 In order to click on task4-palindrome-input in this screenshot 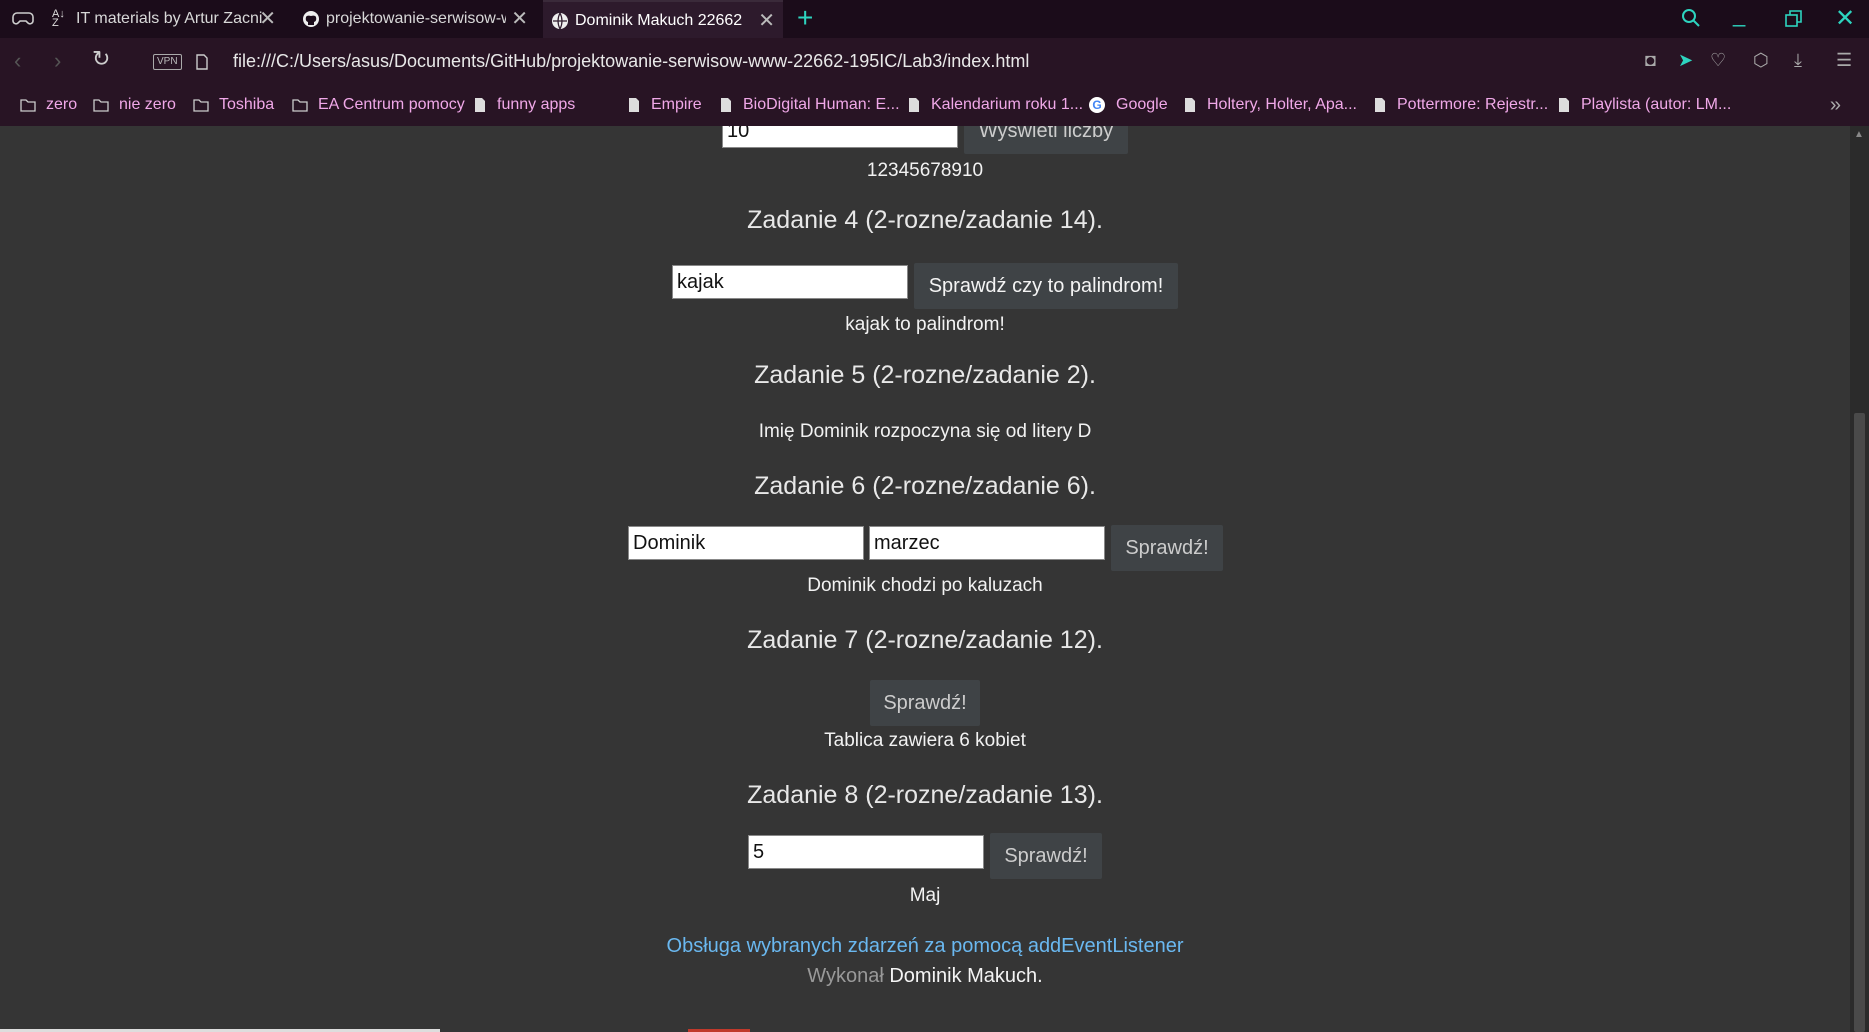, I will do `click(790, 282)`.